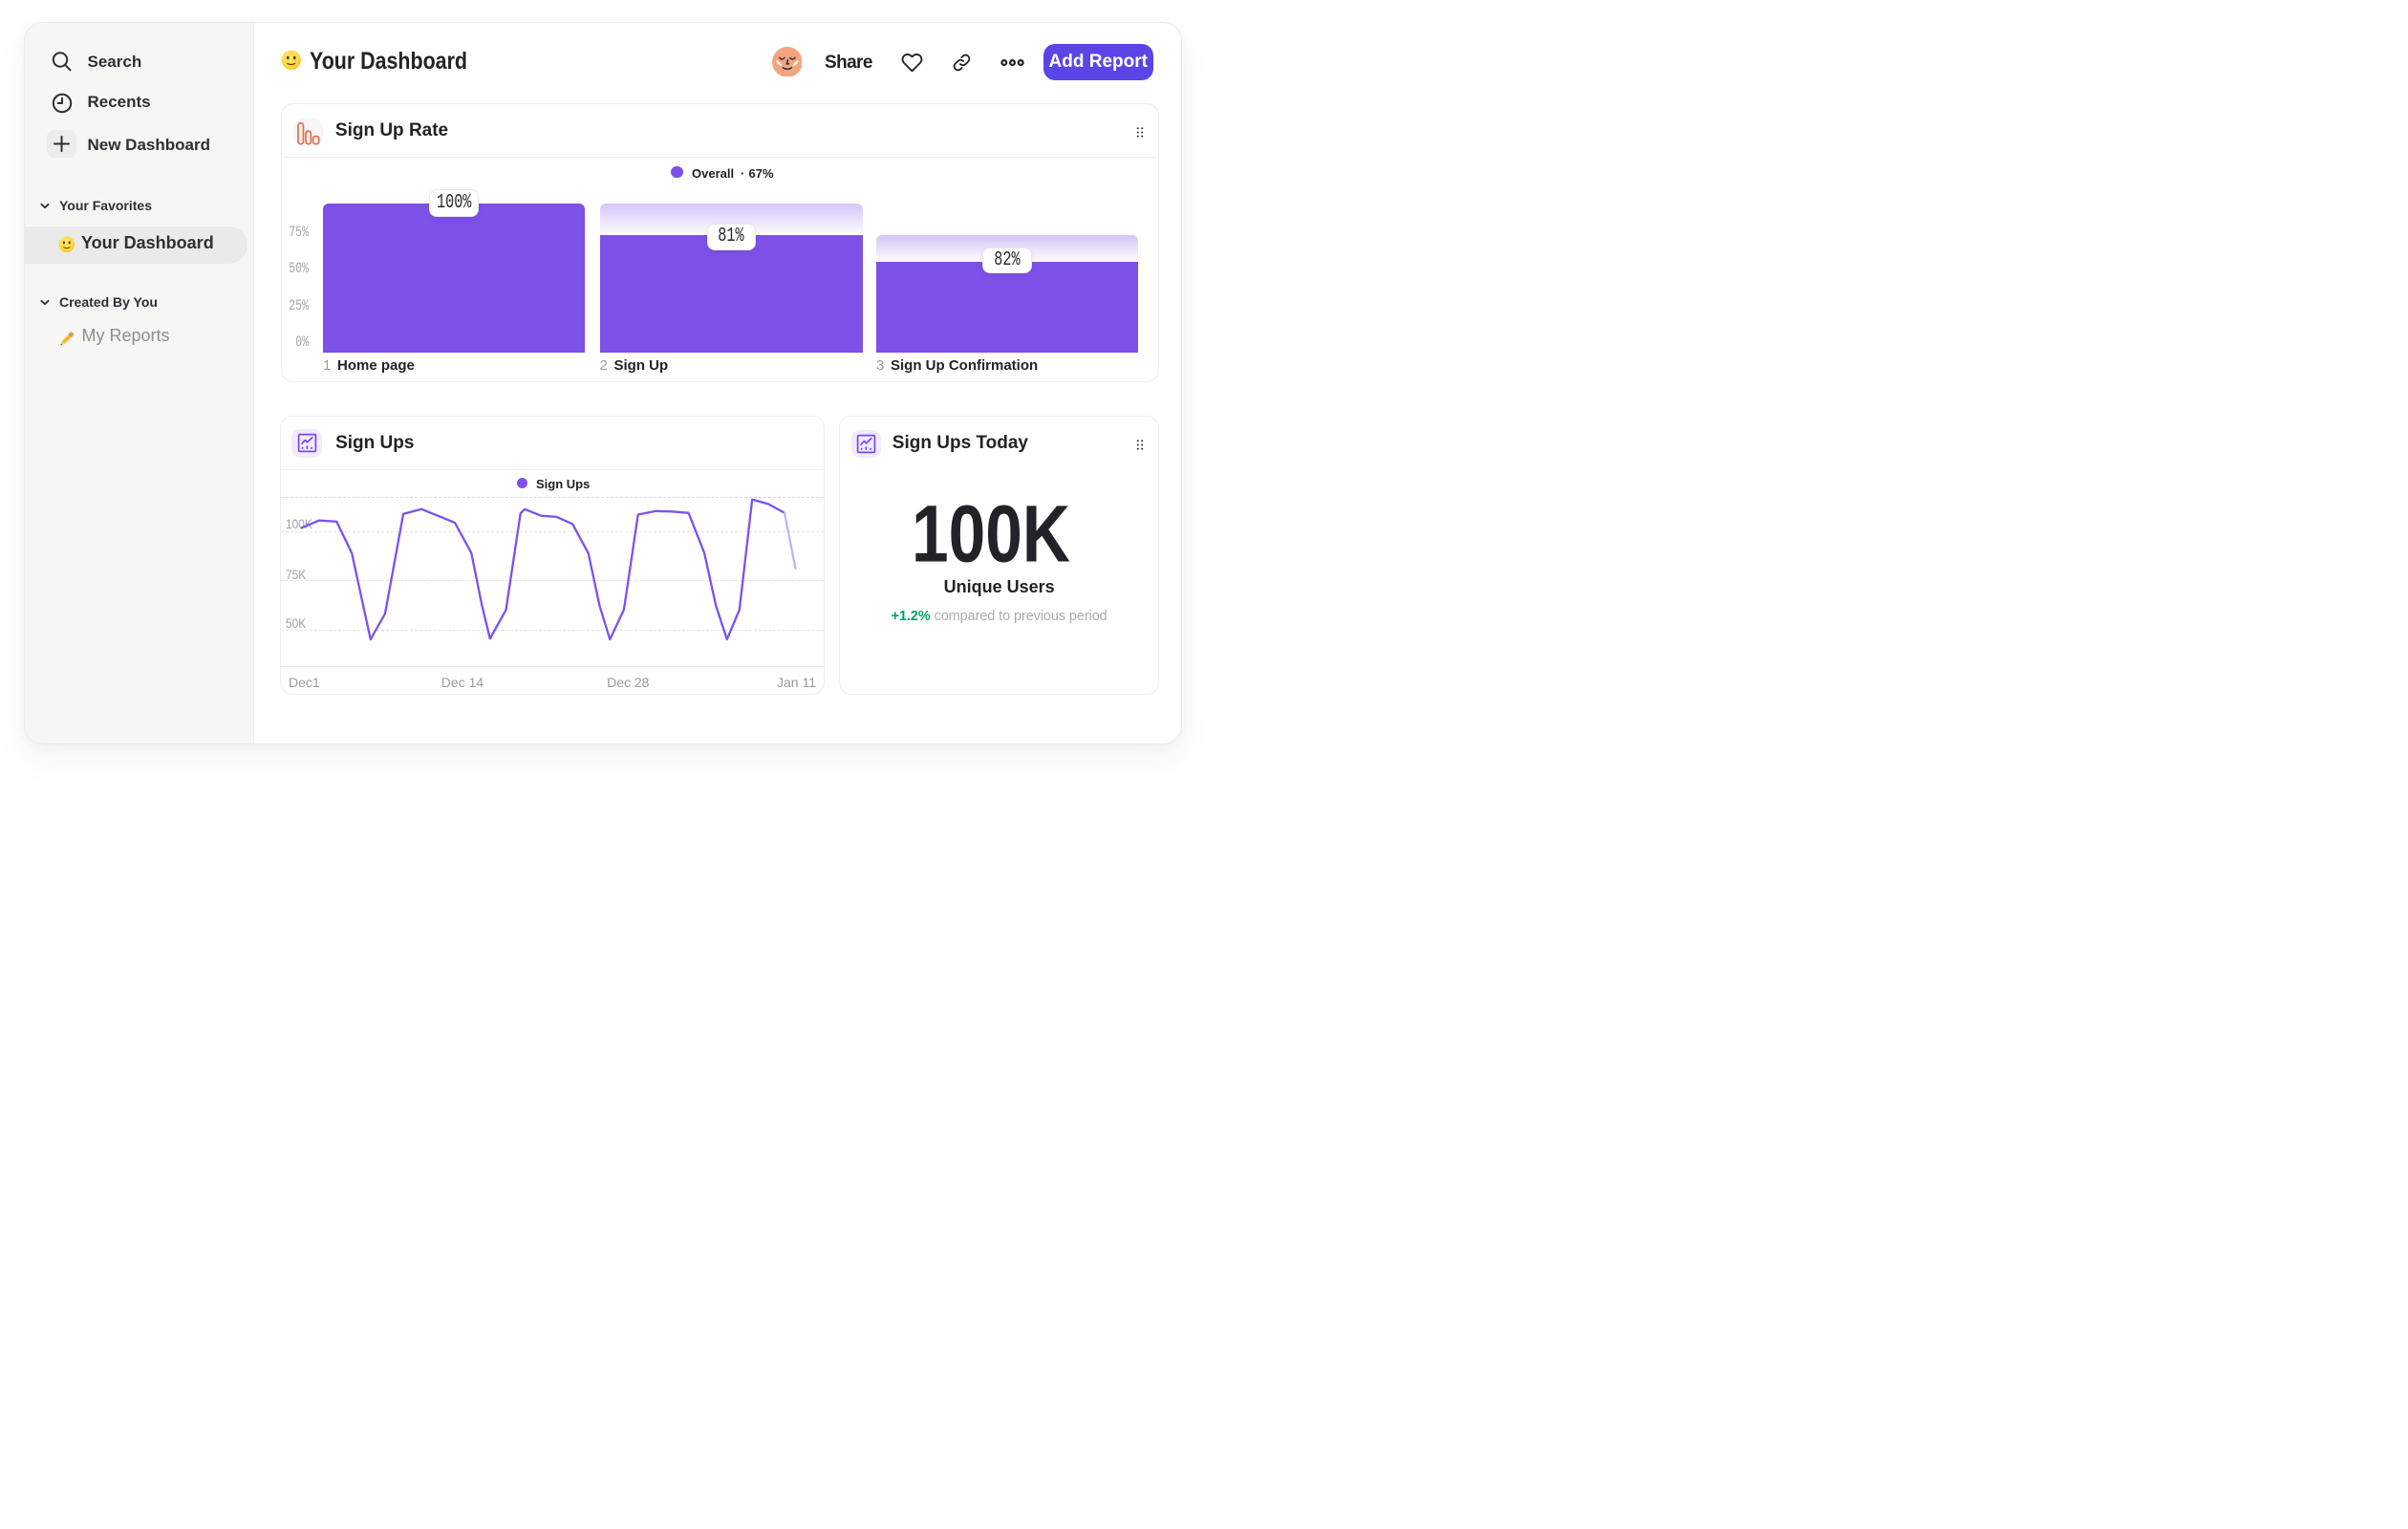 This screenshot has width=2408, height=1529. I want to click on svg-text: 100K, so click(991, 531).